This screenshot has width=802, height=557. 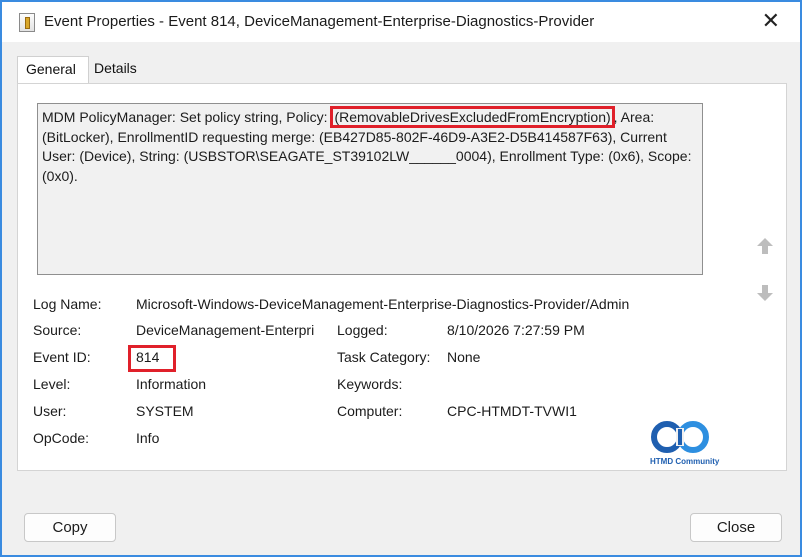 What do you see at coordinates (165, 411) in the screenshot?
I see `user-value: SYSTEM` at bounding box center [165, 411].